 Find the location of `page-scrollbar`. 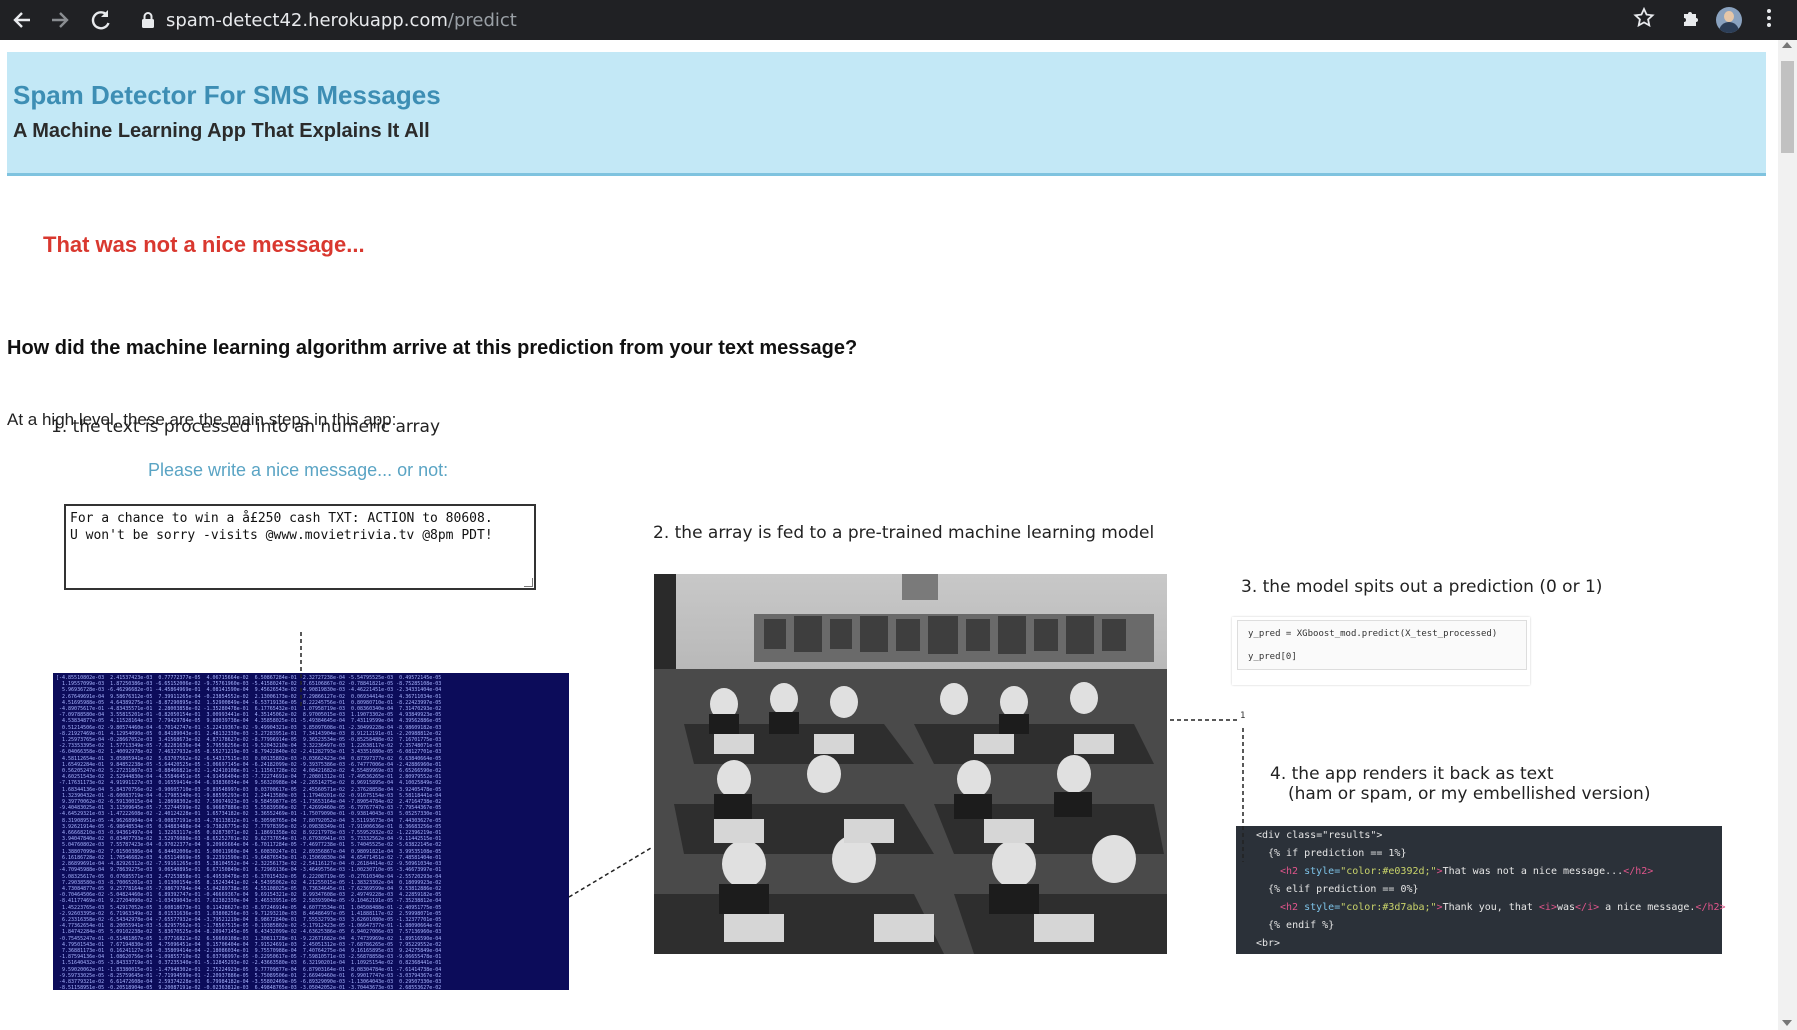

page-scrollbar is located at coordinates (1787, 535).